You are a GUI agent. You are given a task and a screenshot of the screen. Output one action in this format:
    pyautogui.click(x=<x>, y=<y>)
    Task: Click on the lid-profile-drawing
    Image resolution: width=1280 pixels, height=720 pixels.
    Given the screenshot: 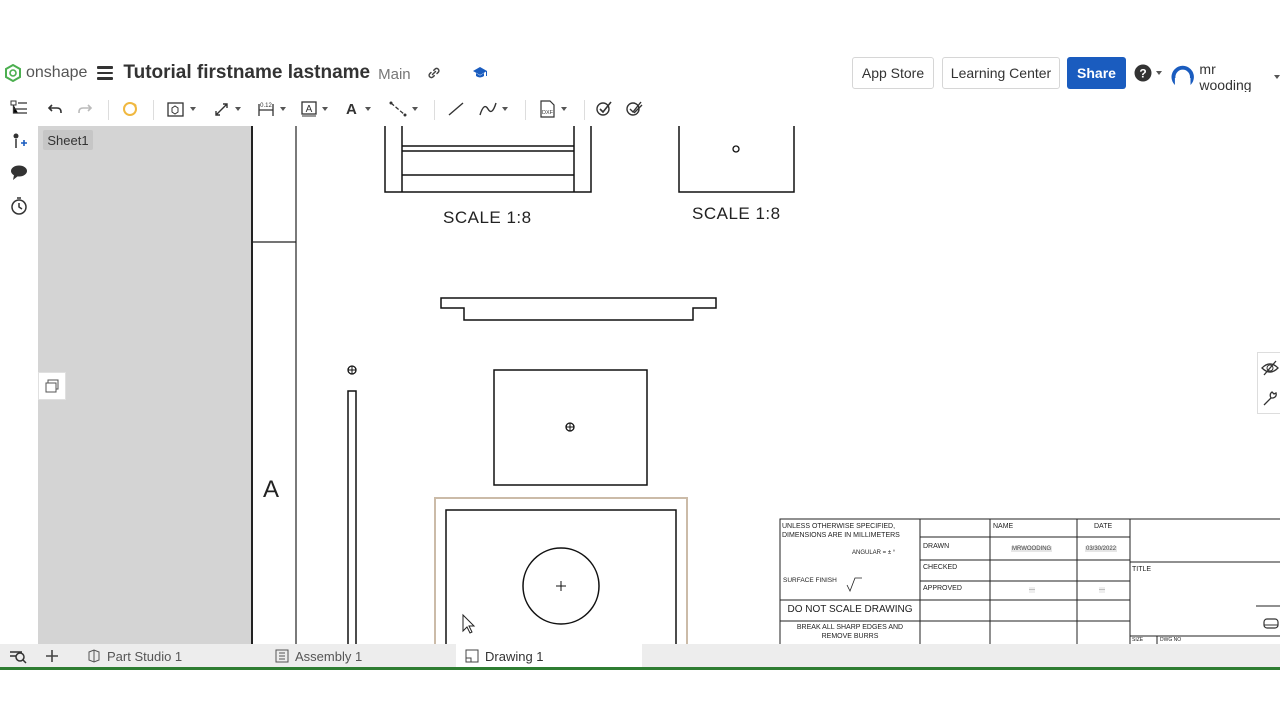 What is the action you would take?
    pyautogui.click(x=578, y=309)
    